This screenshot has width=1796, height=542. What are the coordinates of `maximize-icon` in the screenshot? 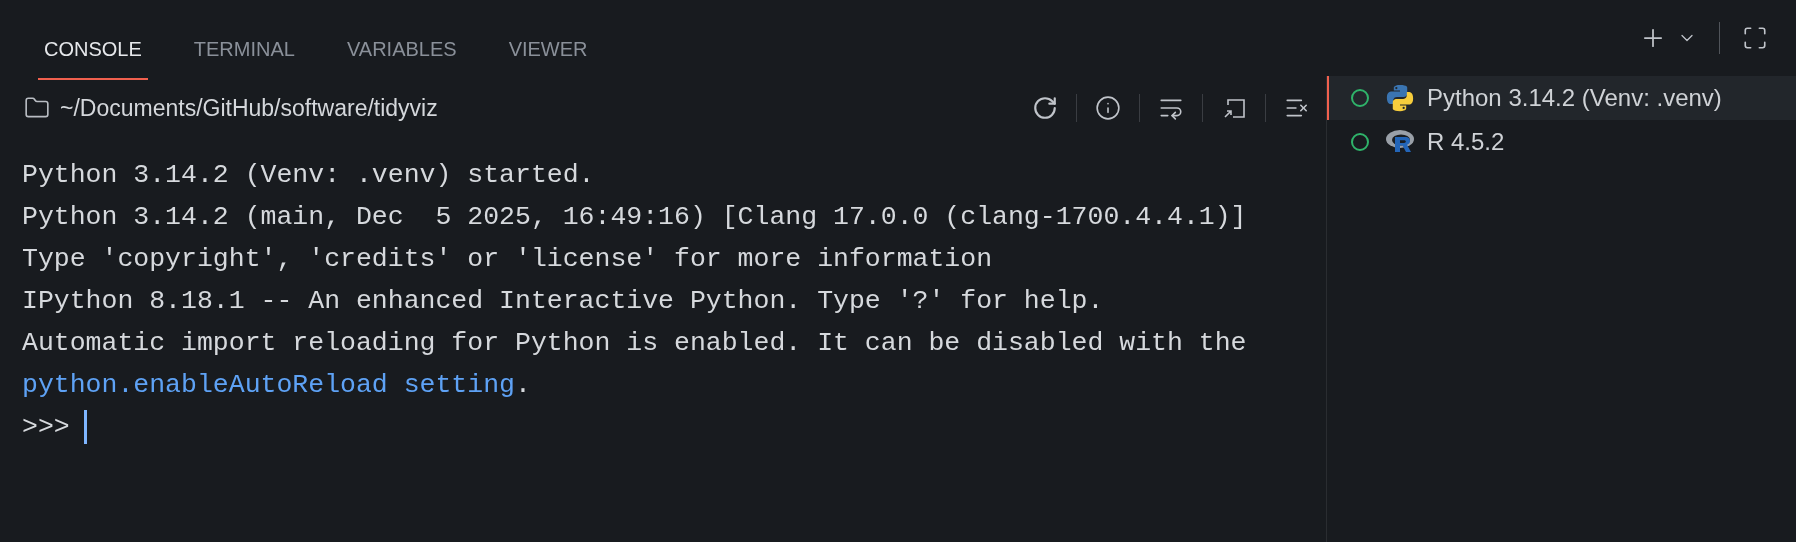 It's located at (1755, 38).